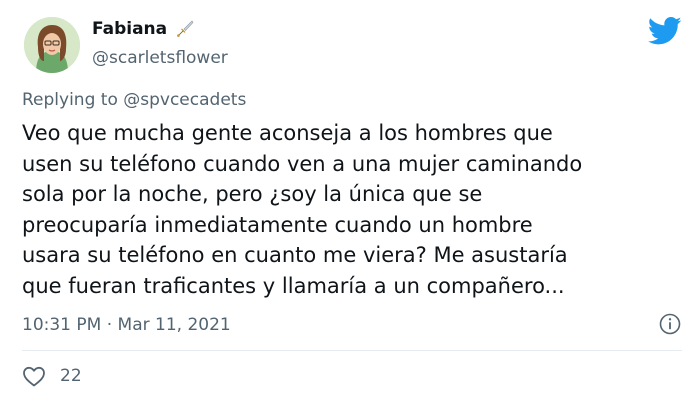 The height and width of the screenshot is (402, 700). What do you see at coordinates (34, 376) in the screenshot?
I see `heart-icon` at bounding box center [34, 376].